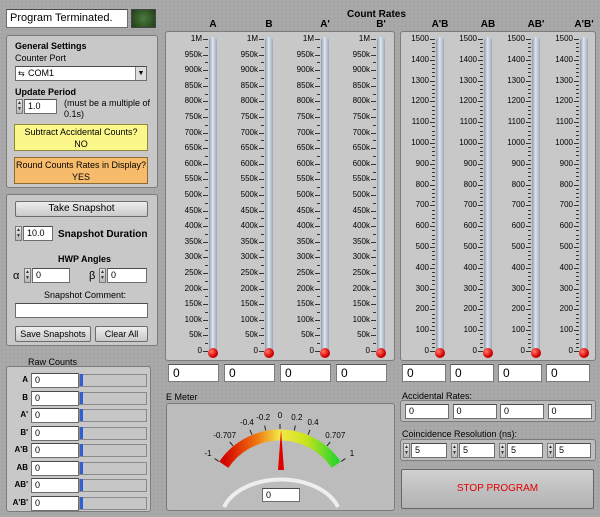 The width and height of the screenshot is (600, 517). Describe the element at coordinates (564, 38) in the screenshot. I see `thermo-tick-label: 1500` at that location.